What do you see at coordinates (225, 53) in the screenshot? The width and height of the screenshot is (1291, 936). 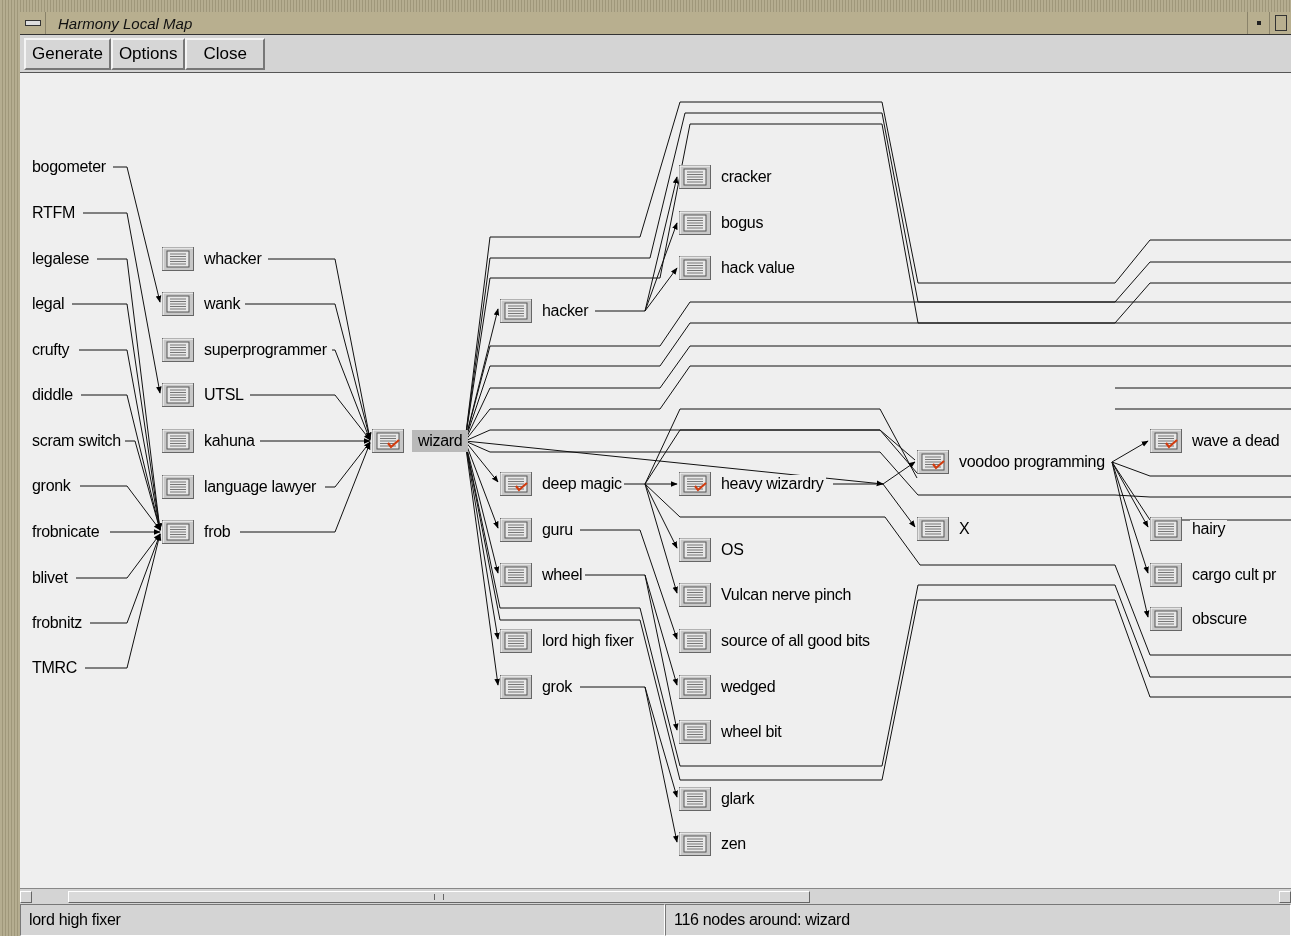 I see `toolbar-button: Close` at bounding box center [225, 53].